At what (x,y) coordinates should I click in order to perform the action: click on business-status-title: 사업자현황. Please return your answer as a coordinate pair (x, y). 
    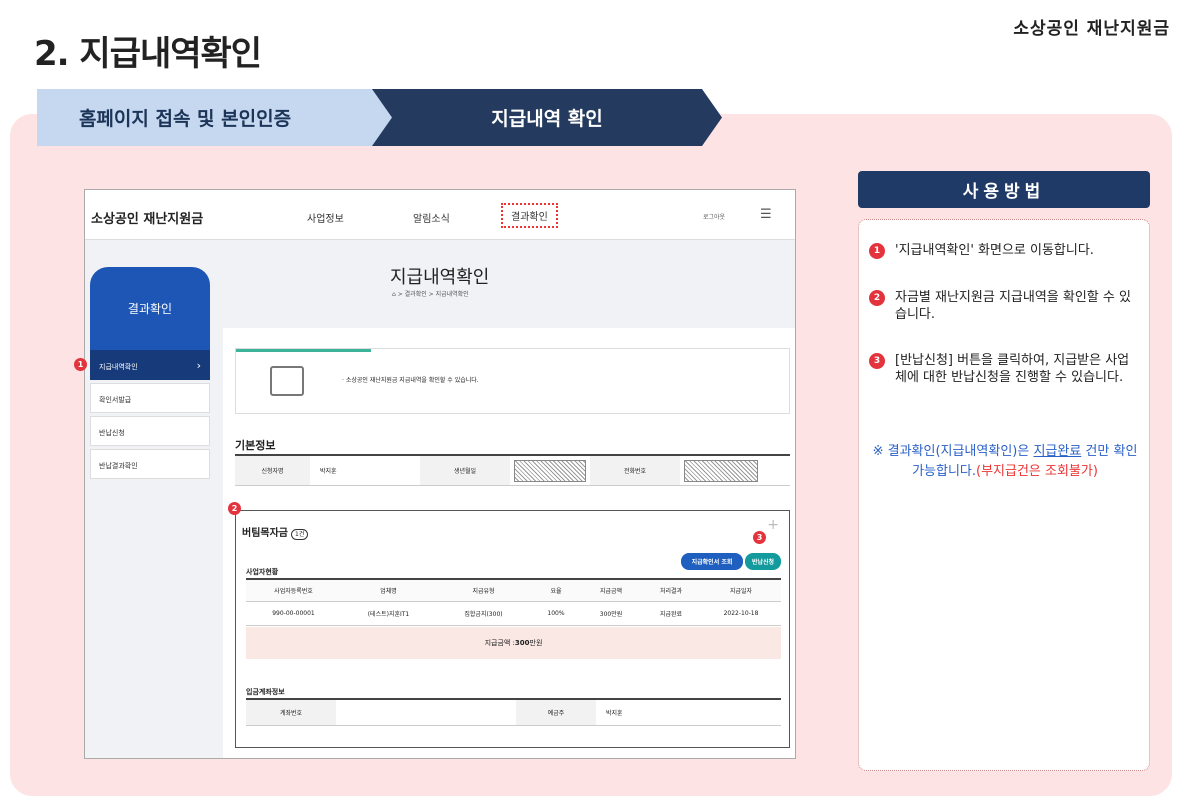
    Looking at the image, I should click on (262, 572).